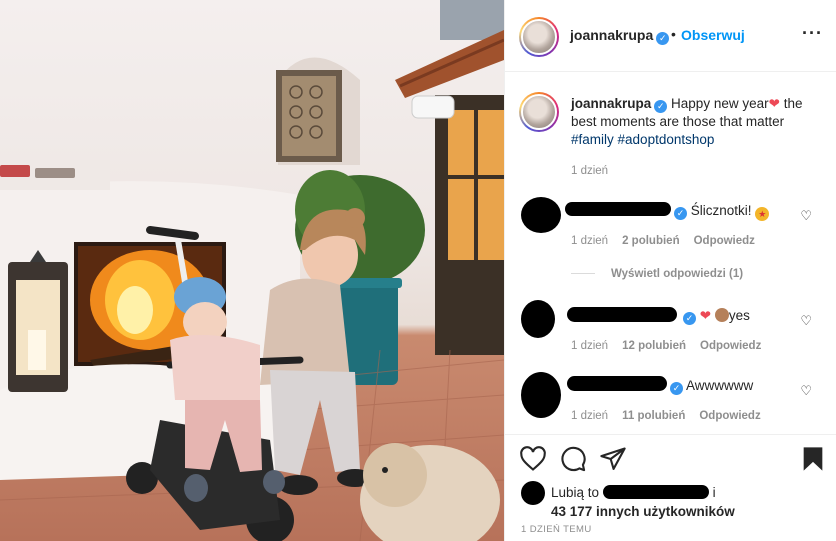 This screenshot has width=836, height=541. What do you see at coordinates (556, 529) in the screenshot?
I see `posted-time: 1 DZIEŃ TEMU` at bounding box center [556, 529].